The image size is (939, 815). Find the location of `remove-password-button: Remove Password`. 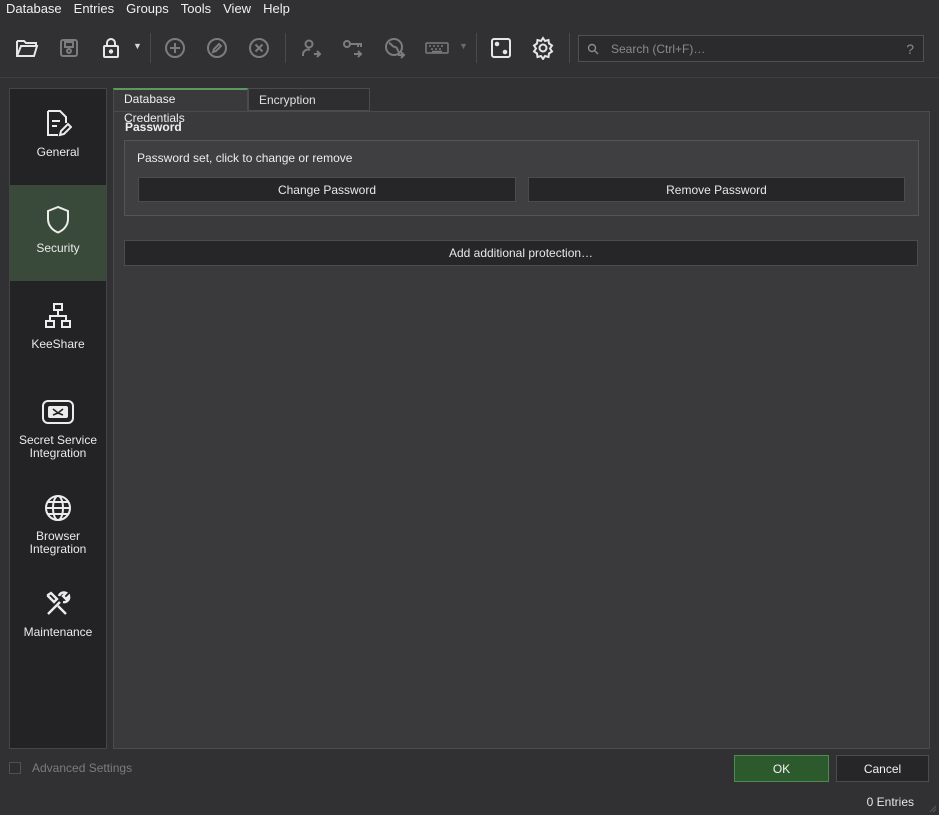

remove-password-button: Remove Password is located at coordinates (716, 189).